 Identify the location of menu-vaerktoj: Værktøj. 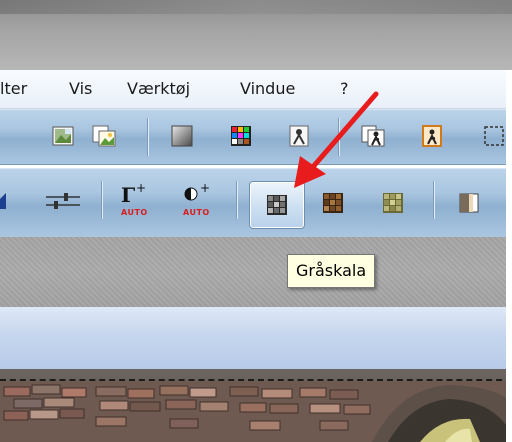
(158, 88).